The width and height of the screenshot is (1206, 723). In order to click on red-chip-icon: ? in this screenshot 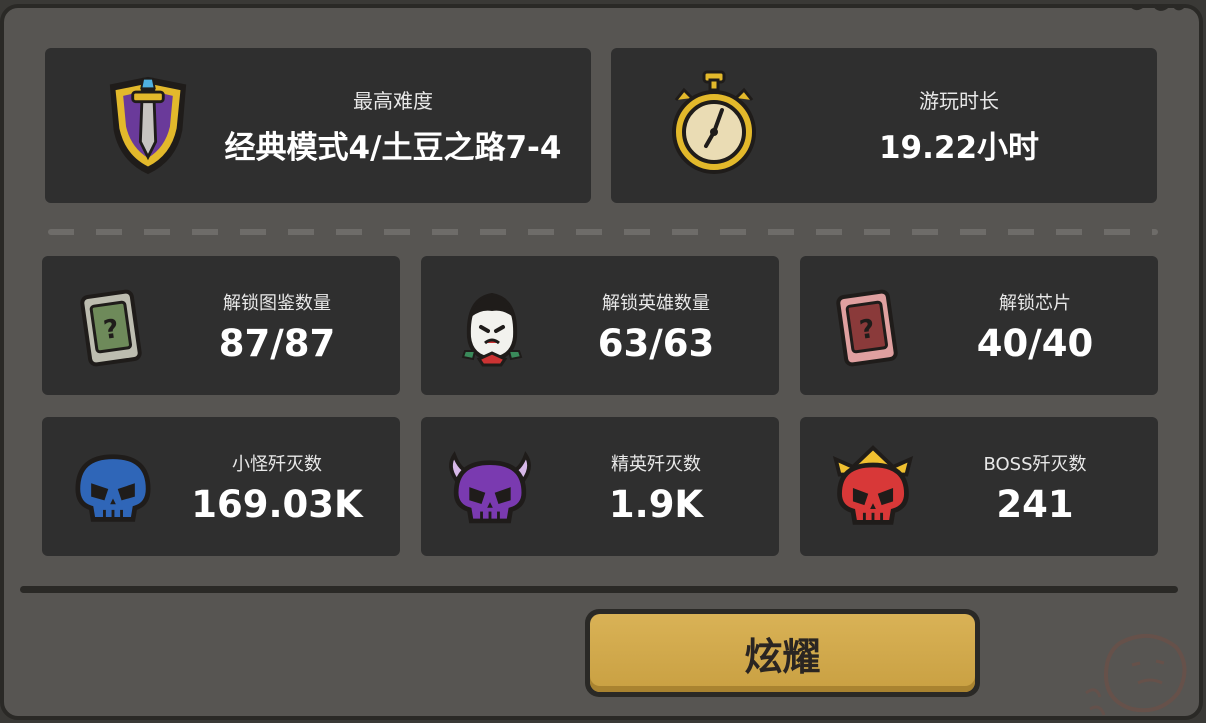, I will do `click(867, 328)`.